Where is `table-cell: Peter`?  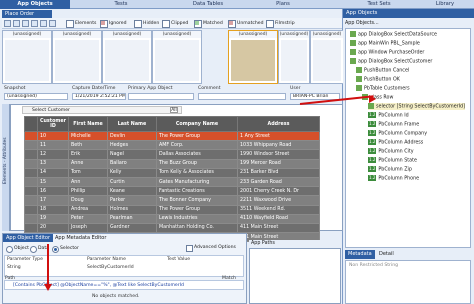 table-cell: Peter is located at coordinates (88, 218).